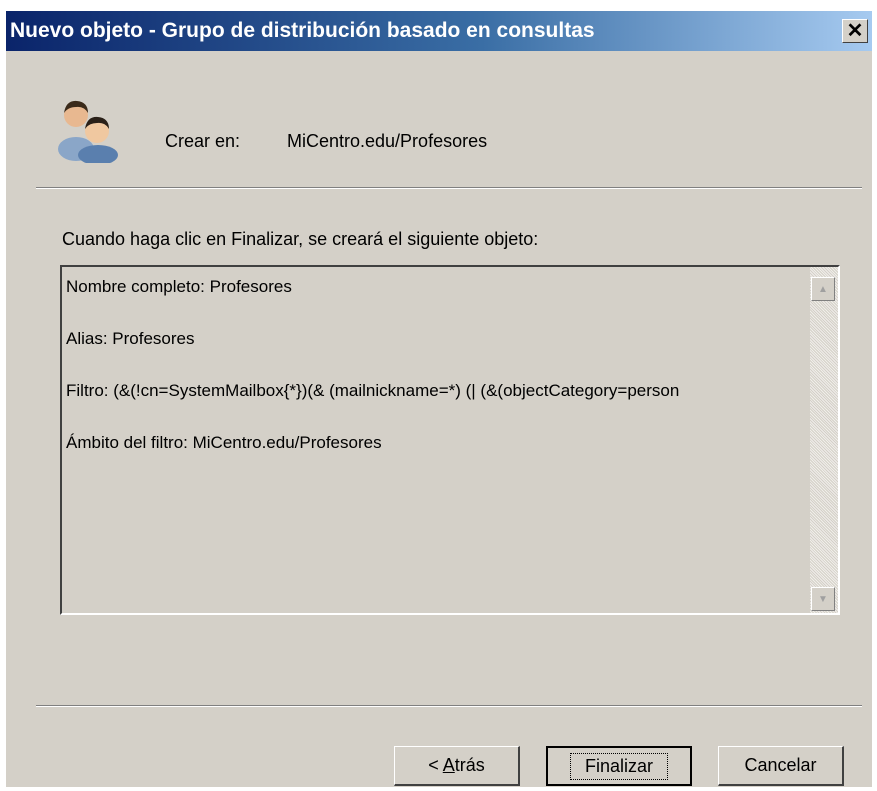 Image resolution: width=877 pixels, height=791 pixels. I want to click on back-button: < Atrás, so click(457, 766).